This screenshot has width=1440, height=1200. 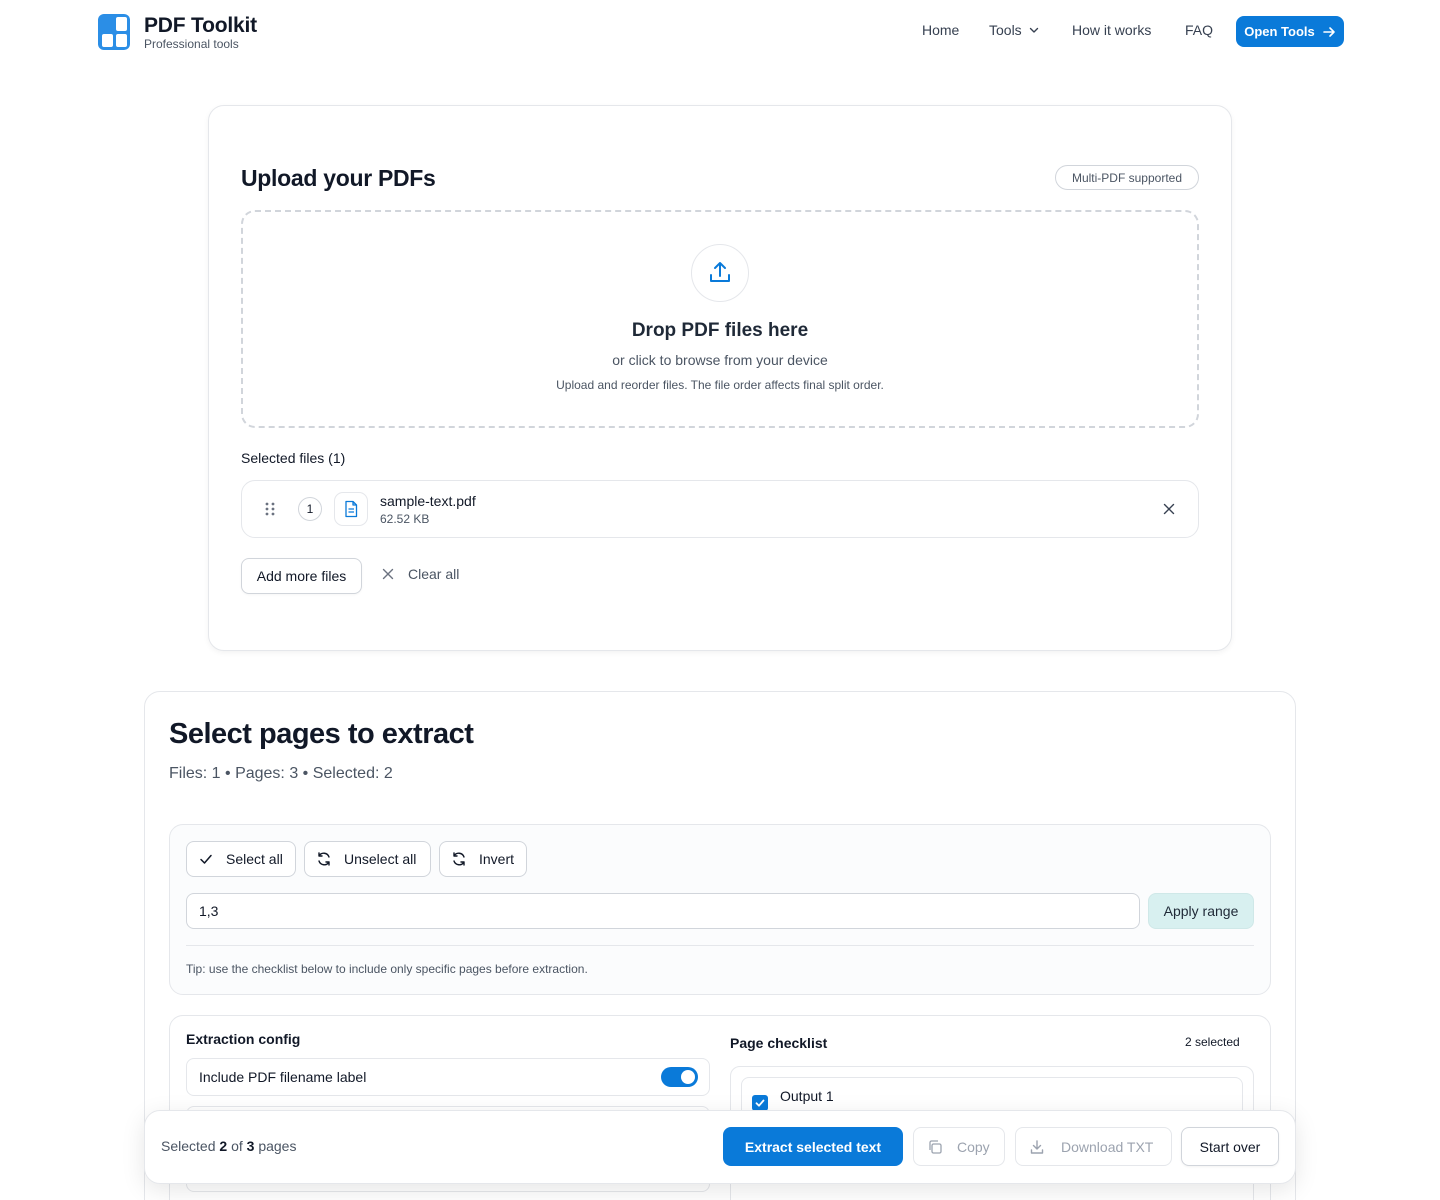 I want to click on selection-summary: Selected 2 of 3 pages, so click(x=228, y=1146).